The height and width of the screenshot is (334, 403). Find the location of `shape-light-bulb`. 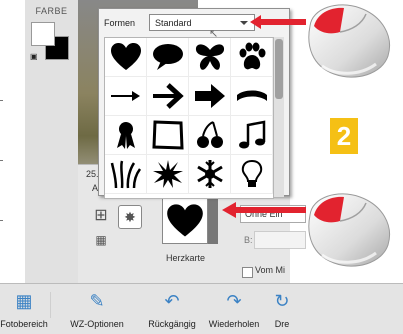

shape-light-bulb is located at coordinates (252, 174).